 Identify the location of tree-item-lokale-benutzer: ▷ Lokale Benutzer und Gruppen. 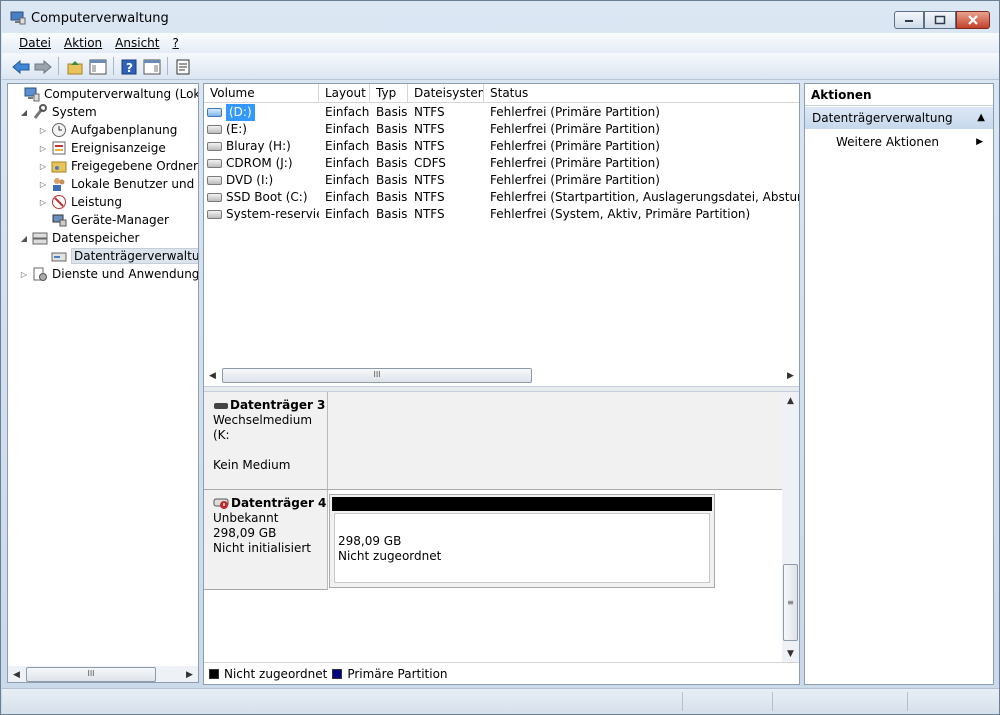
(117, 184).